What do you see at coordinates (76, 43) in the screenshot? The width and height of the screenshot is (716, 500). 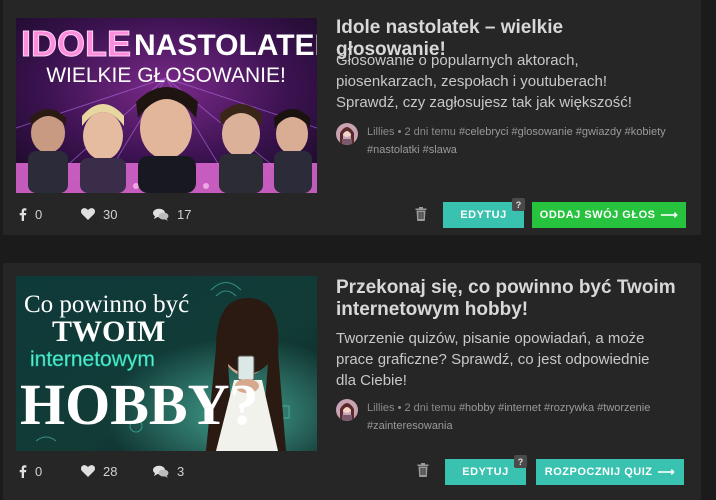 I see `svg-text: IDOLE` at bounding box center [76, 43].